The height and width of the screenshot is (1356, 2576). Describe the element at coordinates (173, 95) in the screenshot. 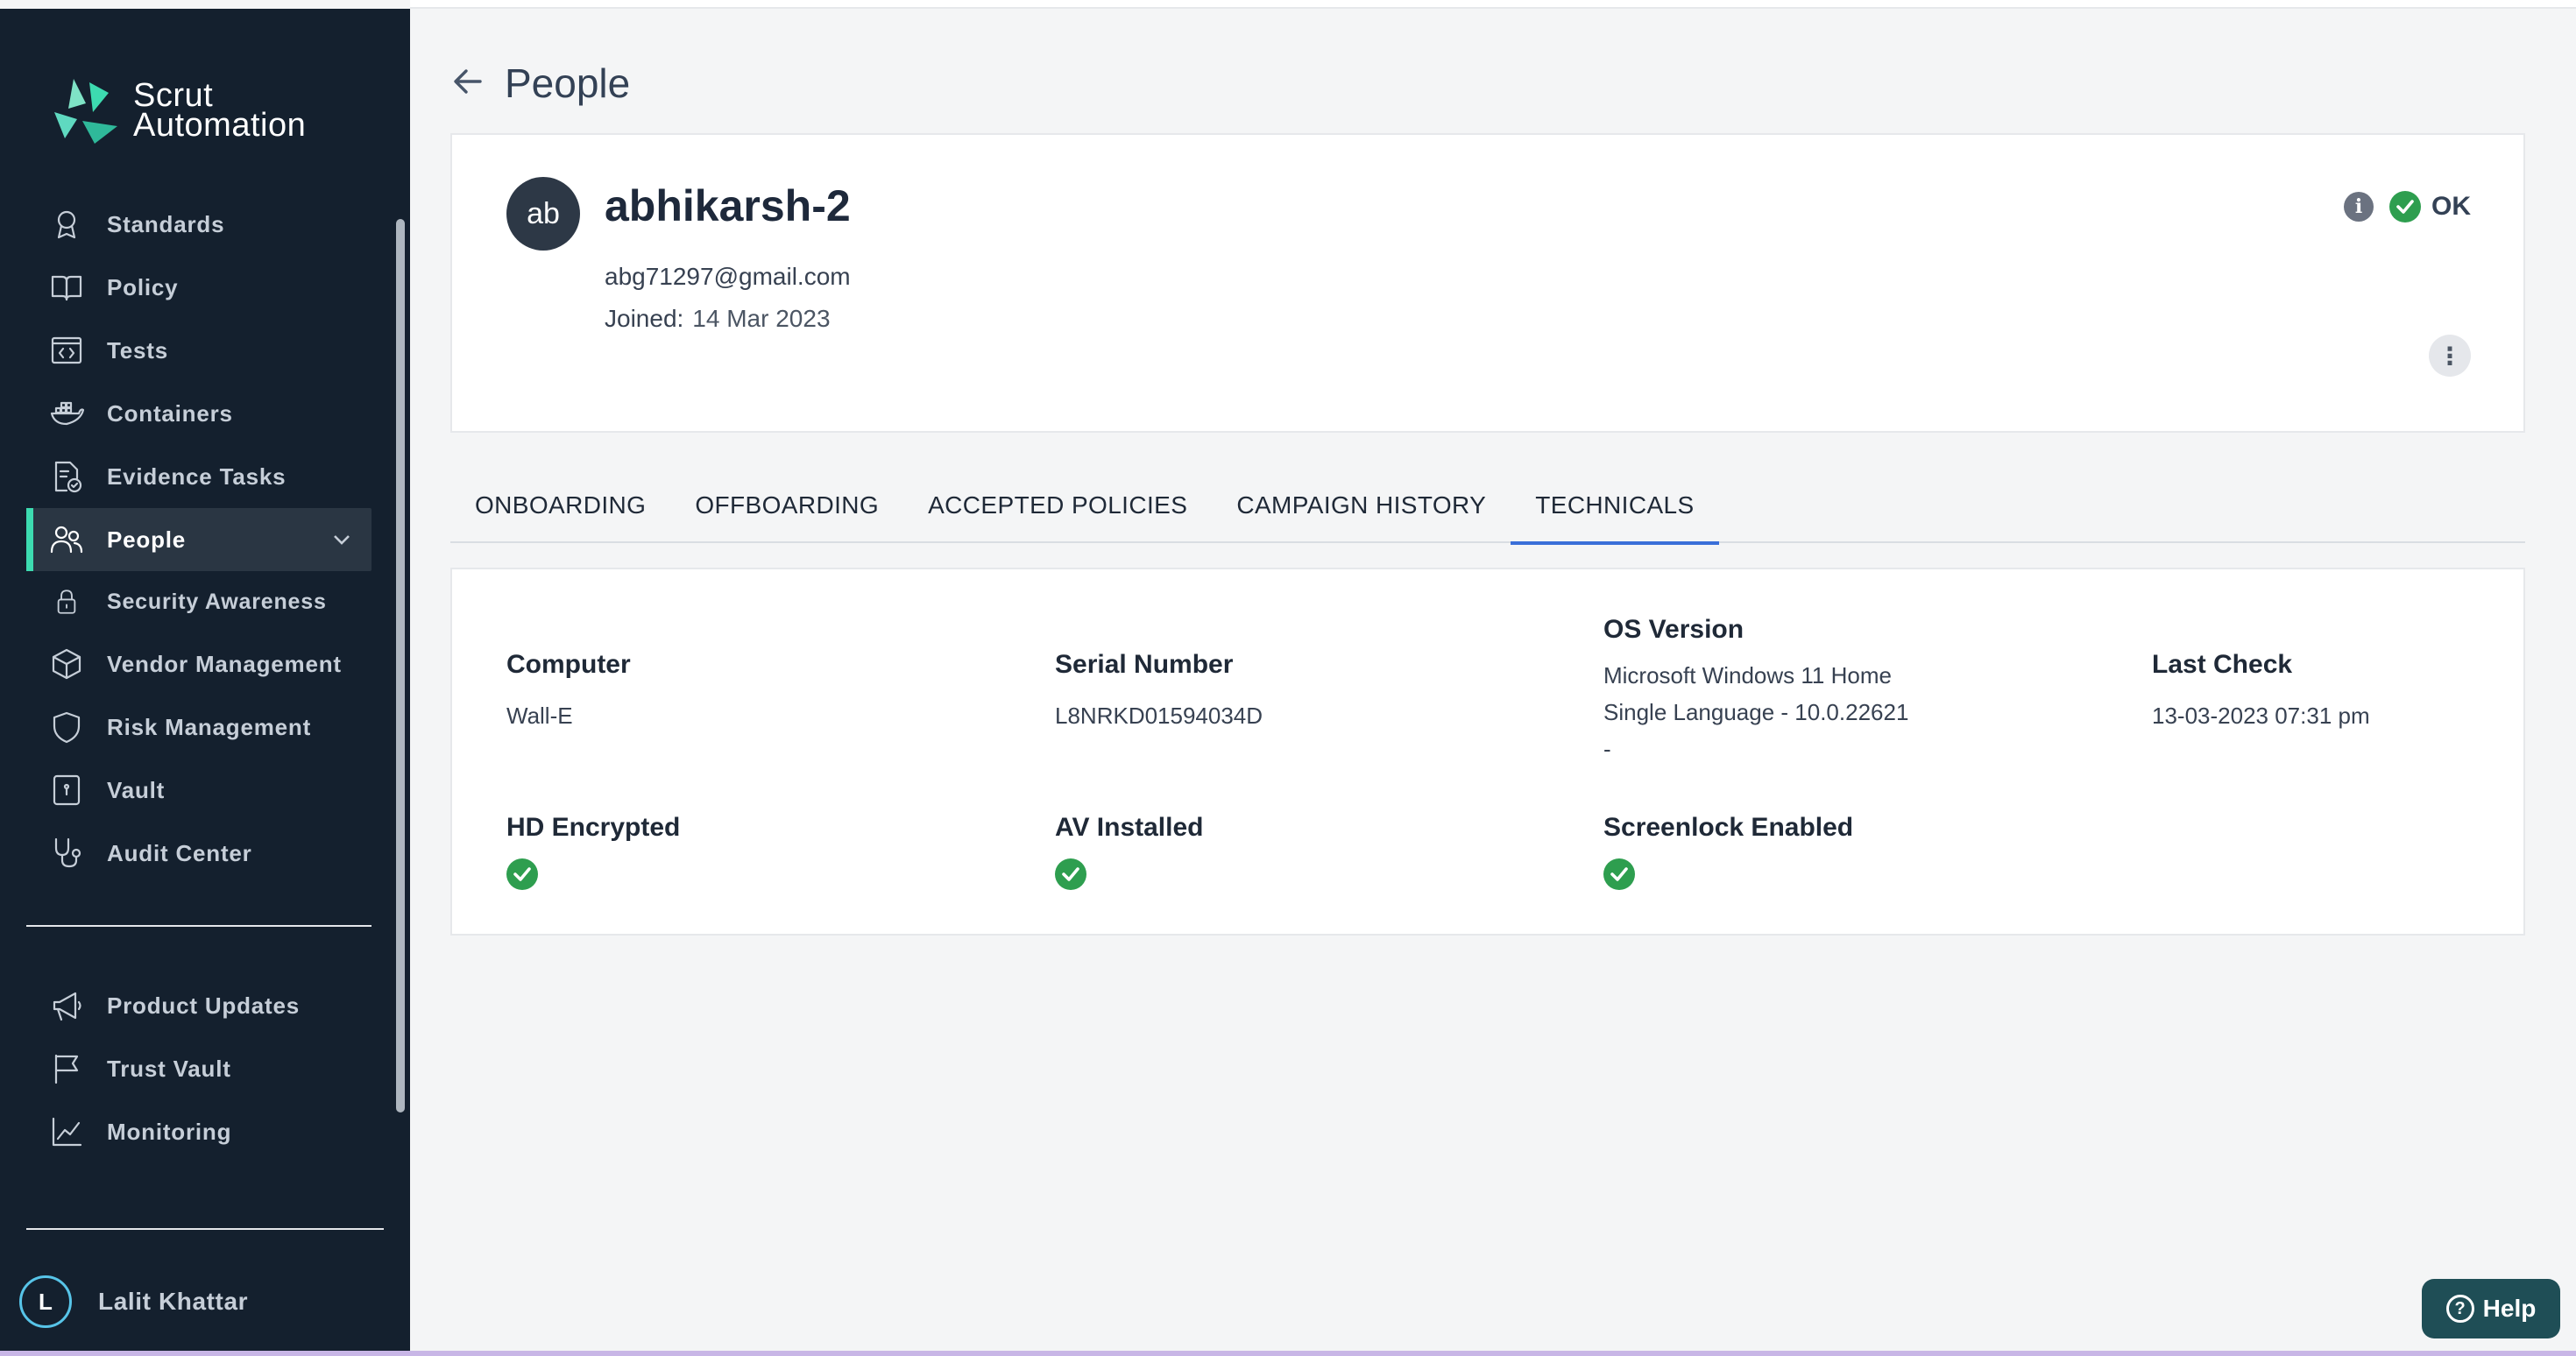

I see `brand-line1: Scrut` at that location.